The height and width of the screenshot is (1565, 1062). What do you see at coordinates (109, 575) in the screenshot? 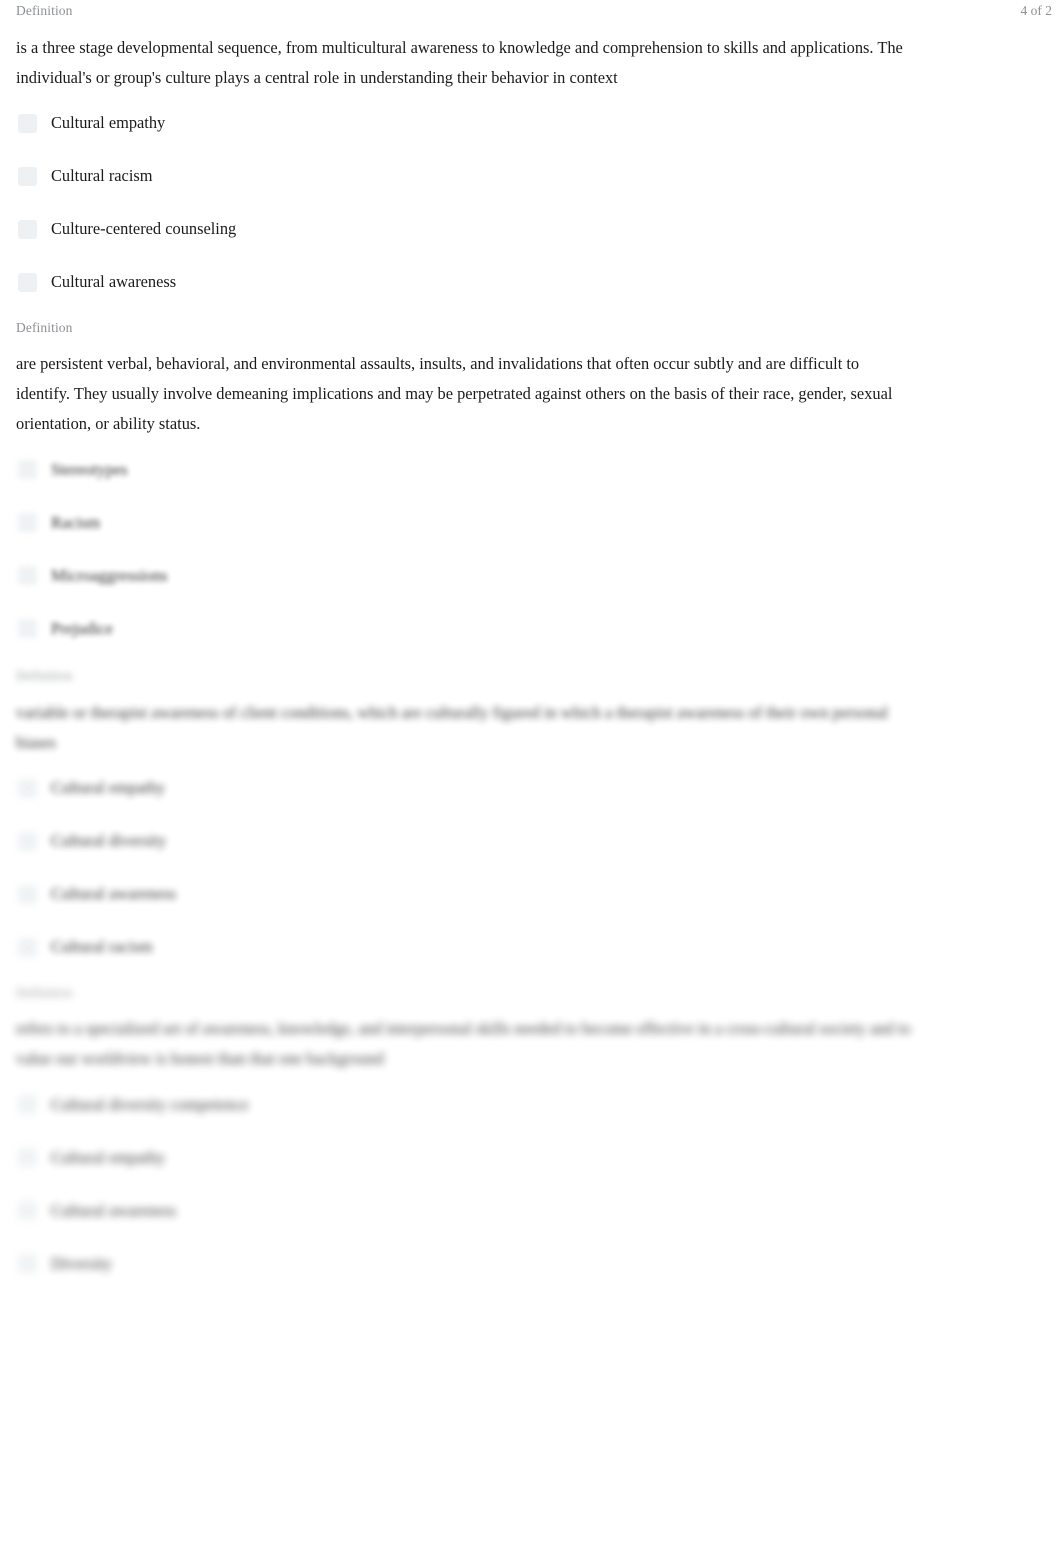
I see `answer-option-label: Microaggressions` at bounding box center [109, 575].